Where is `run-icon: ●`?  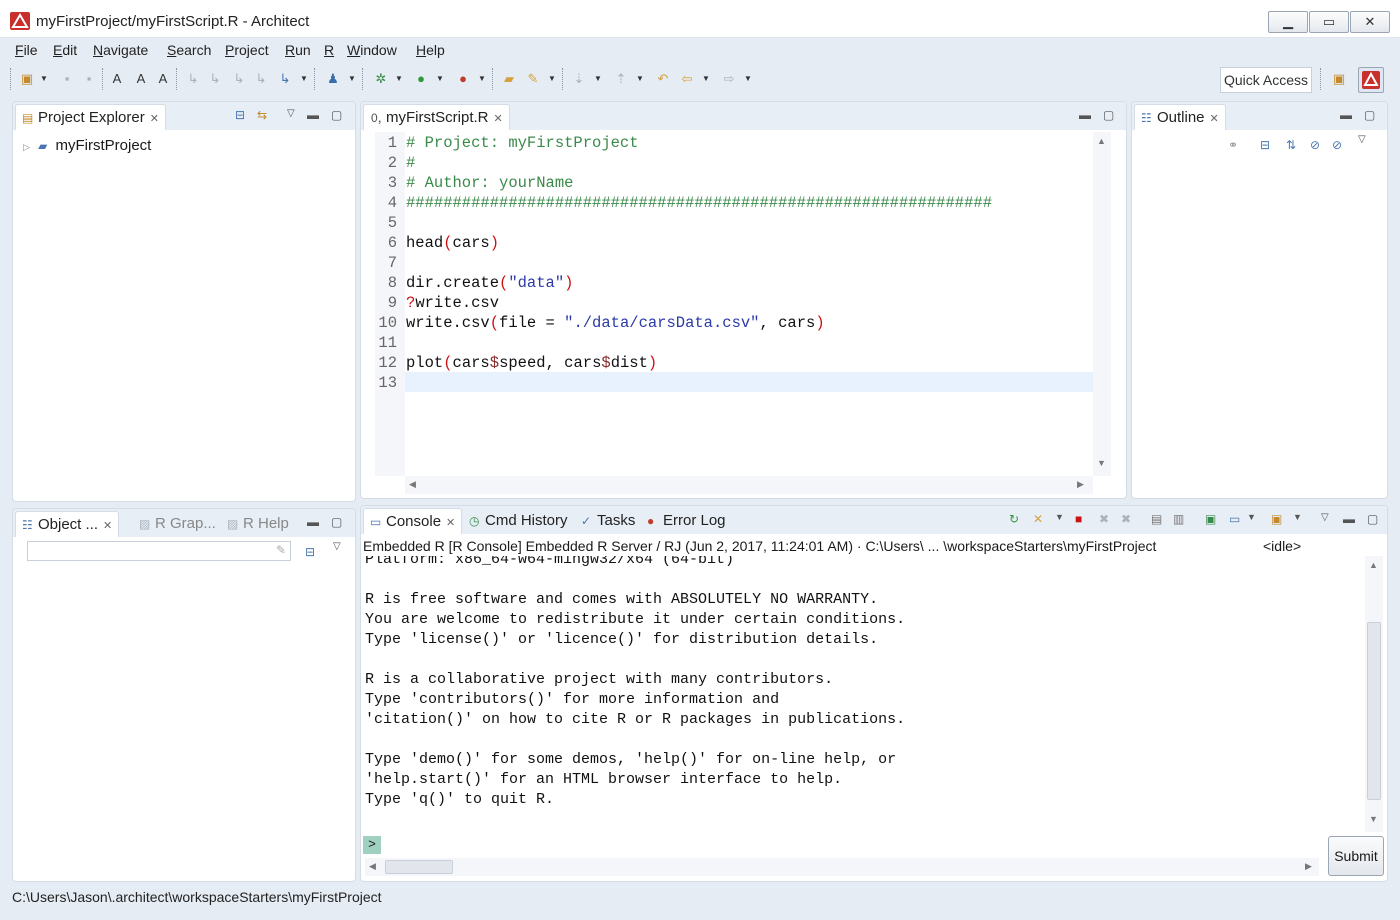 run-icon: ● is located at coordinates (421, 79).